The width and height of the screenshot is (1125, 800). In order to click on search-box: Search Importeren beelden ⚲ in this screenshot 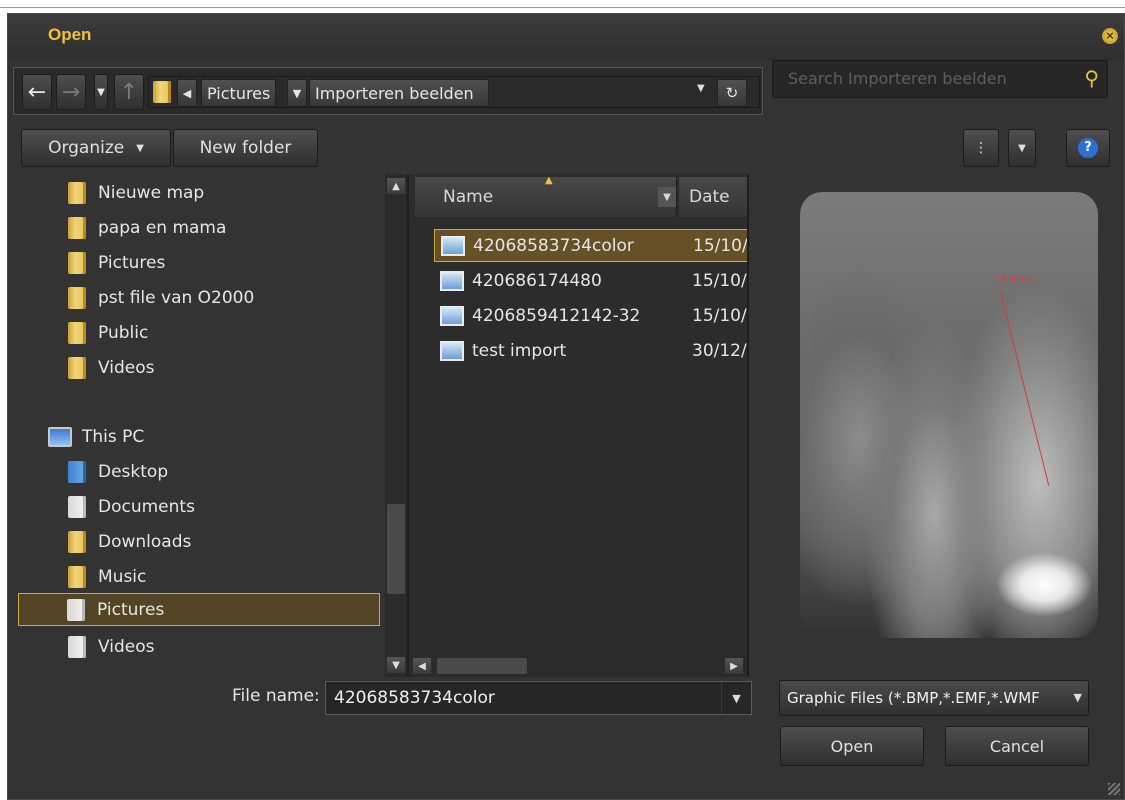, I will do `click(940, 79)`.